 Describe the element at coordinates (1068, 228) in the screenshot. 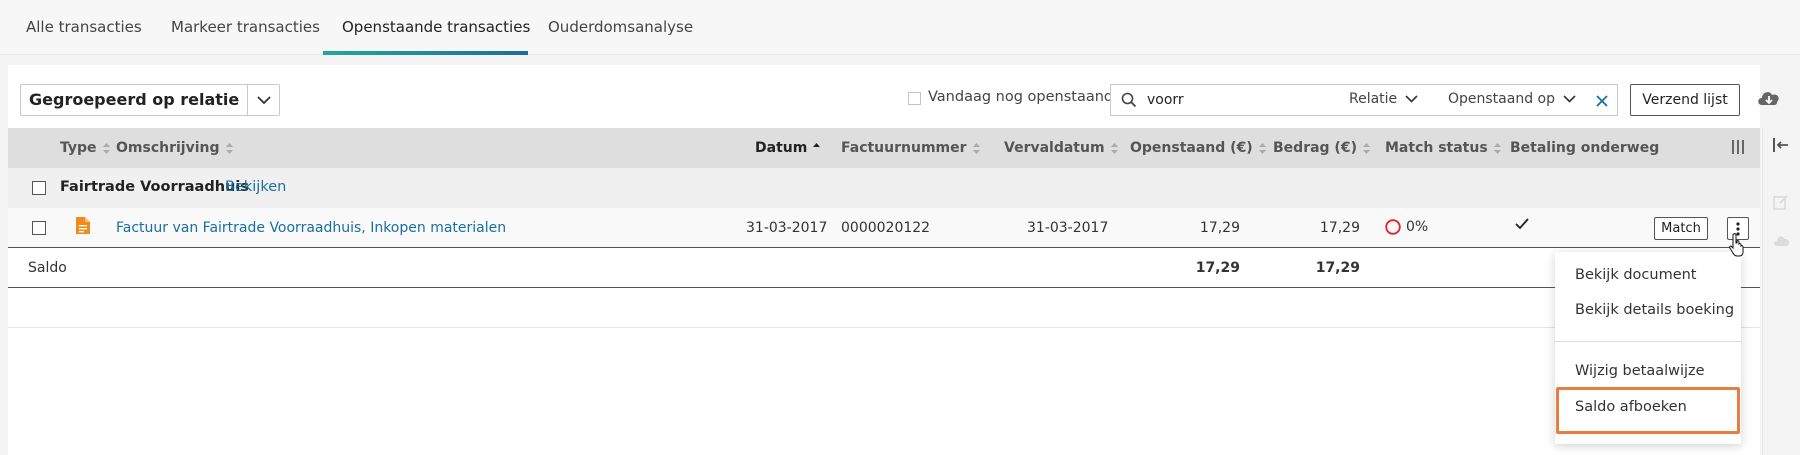

I see `row-vervaldatum: 31-03-2017` at that location.